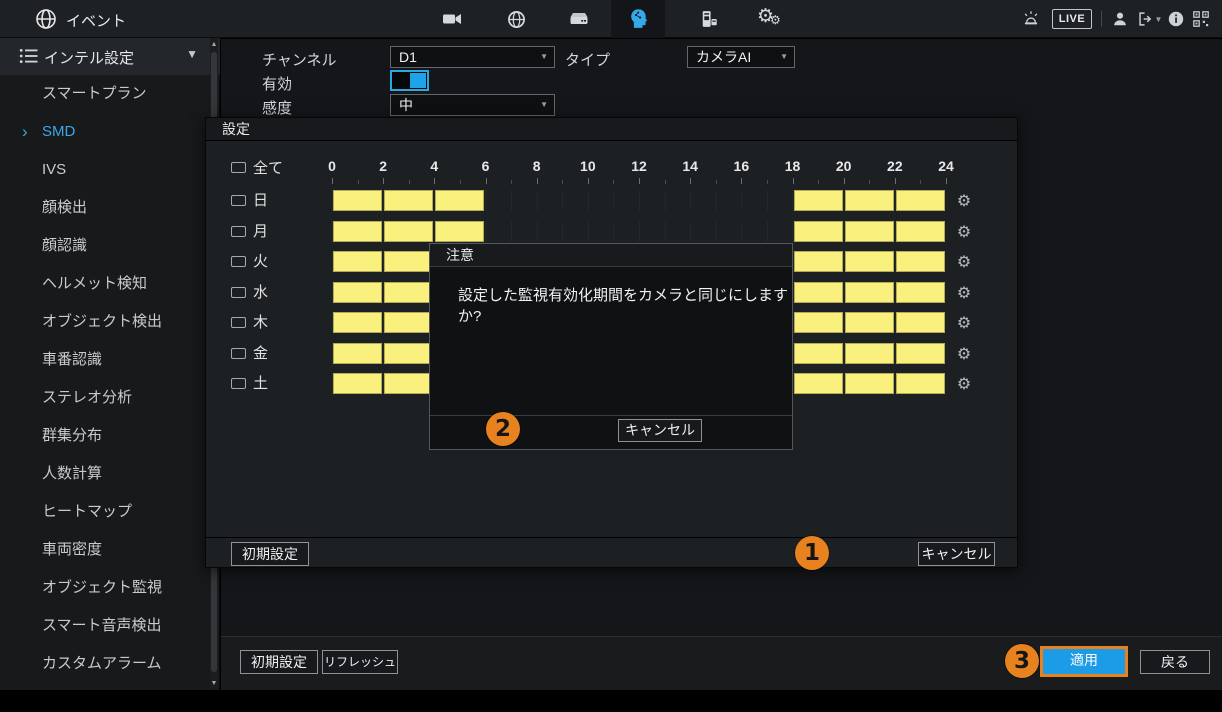 The image size is (1222, 712). What do you see at coordinates (106, 436) in the screenshot?
I see `sidebar-item-9: 群集分布` at bounding box center [106, 436].